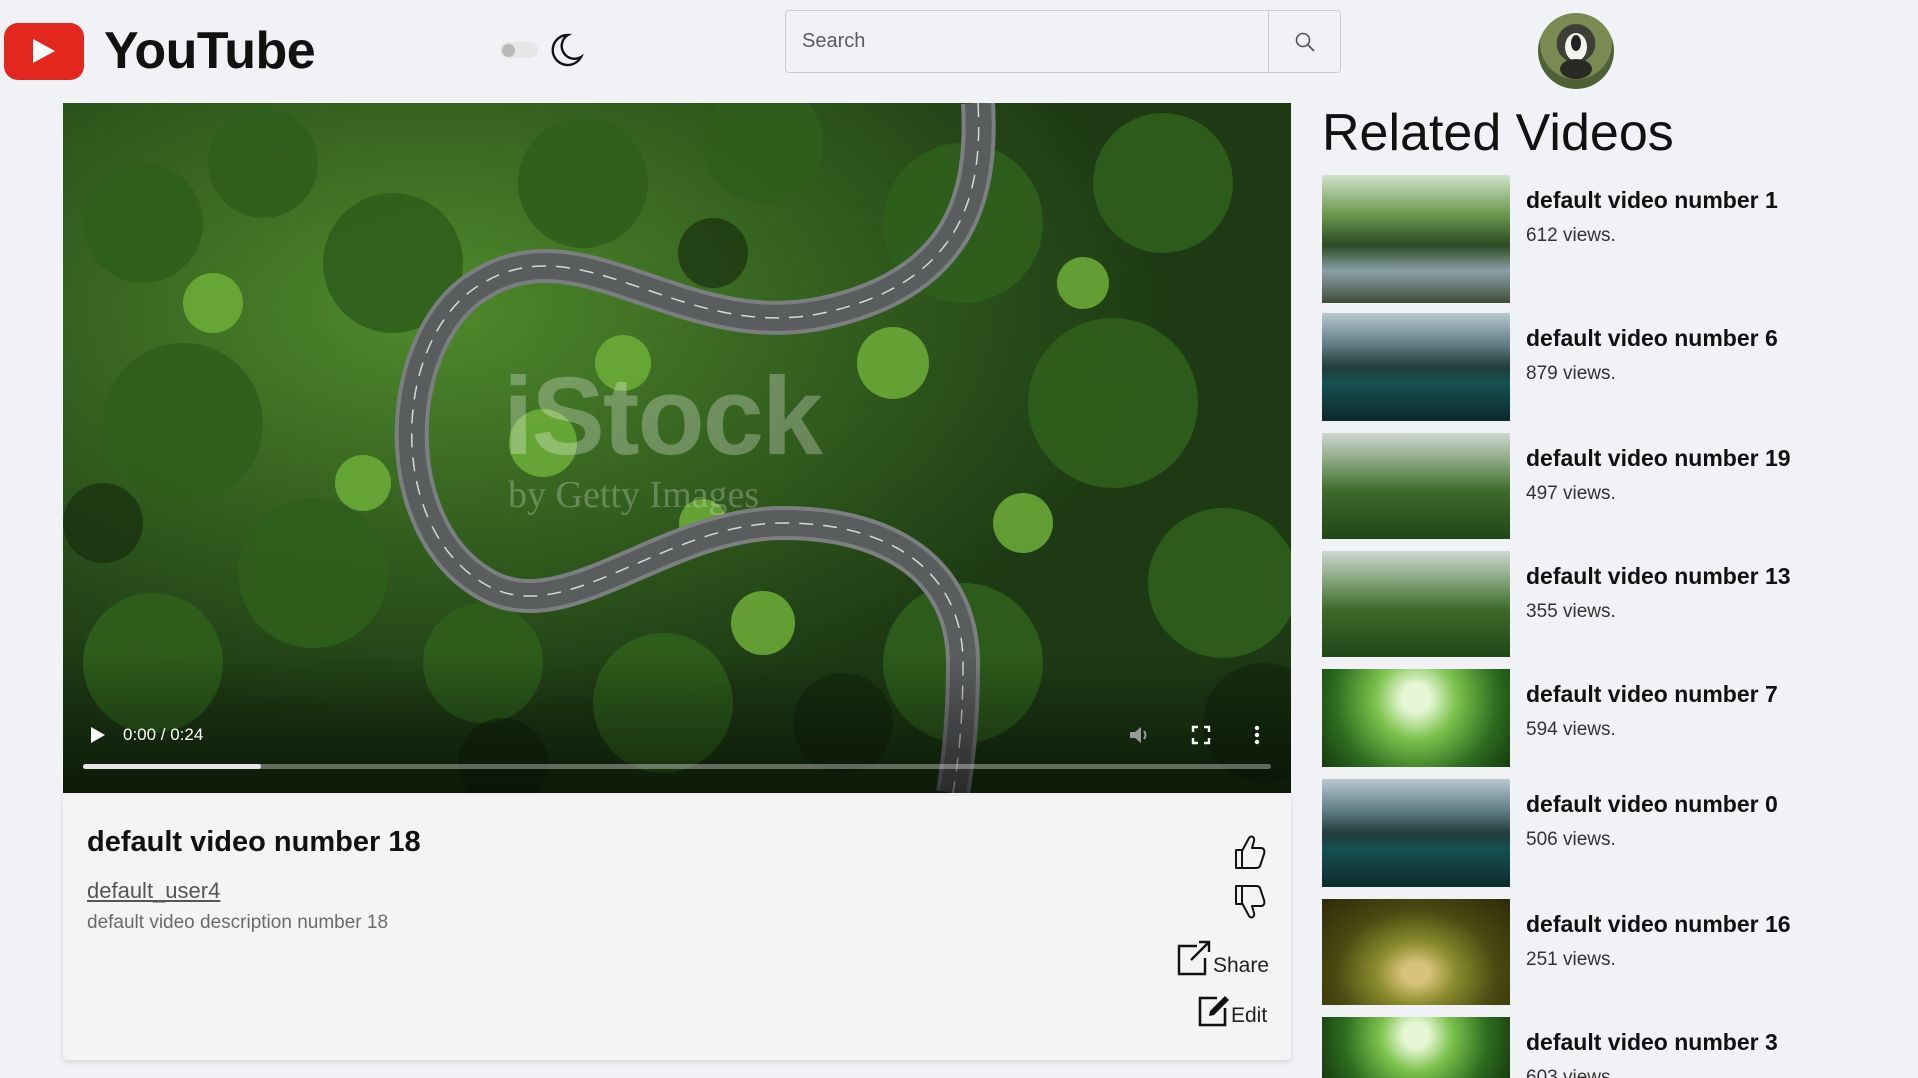 The height and width of the screenshot is (1078, 1918). Describe the element at coordinates (44, 51) in the screenshot. I see `youtube-play-icon` at that location.